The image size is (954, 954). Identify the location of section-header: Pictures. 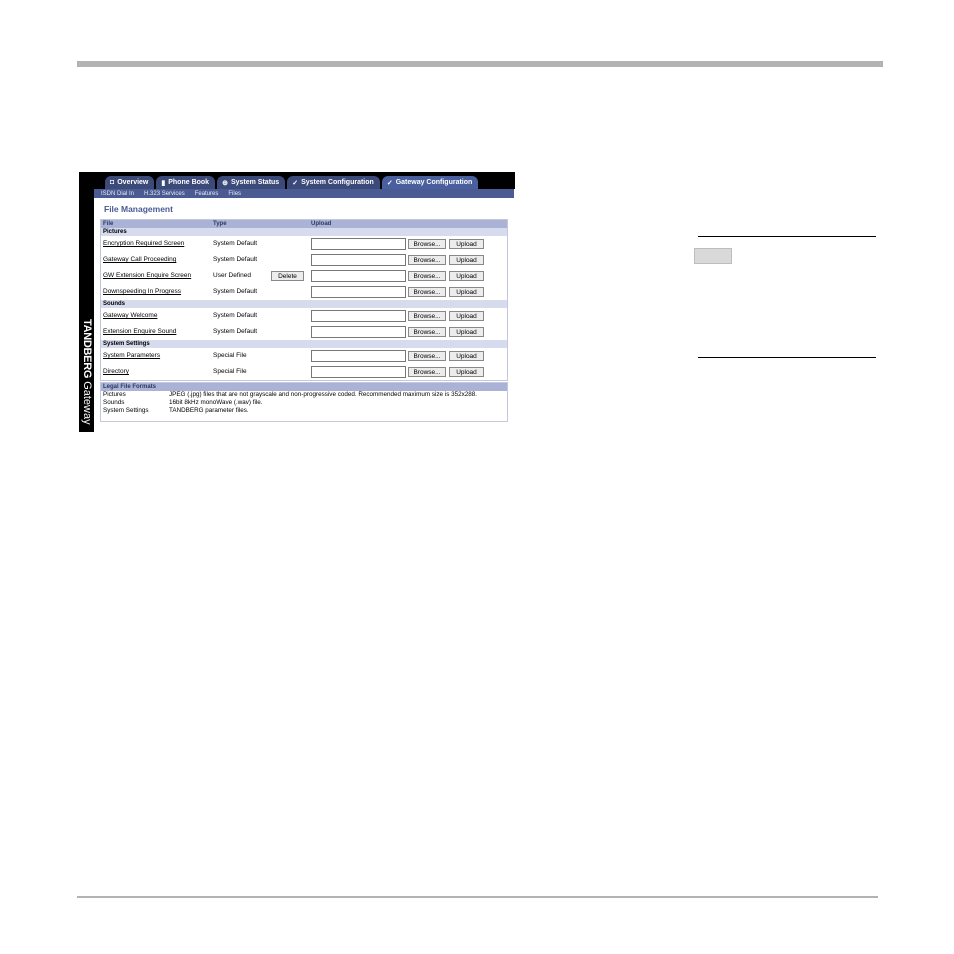
(304, 232).